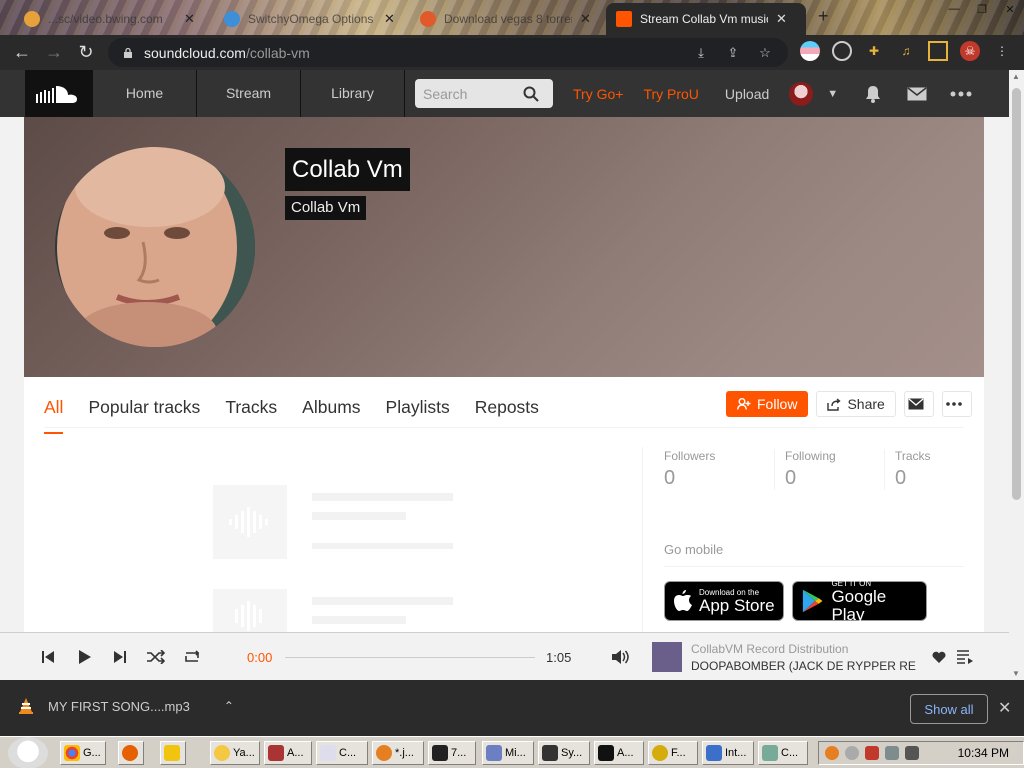  I want to click on tray-network-icon, so click(892, 753).